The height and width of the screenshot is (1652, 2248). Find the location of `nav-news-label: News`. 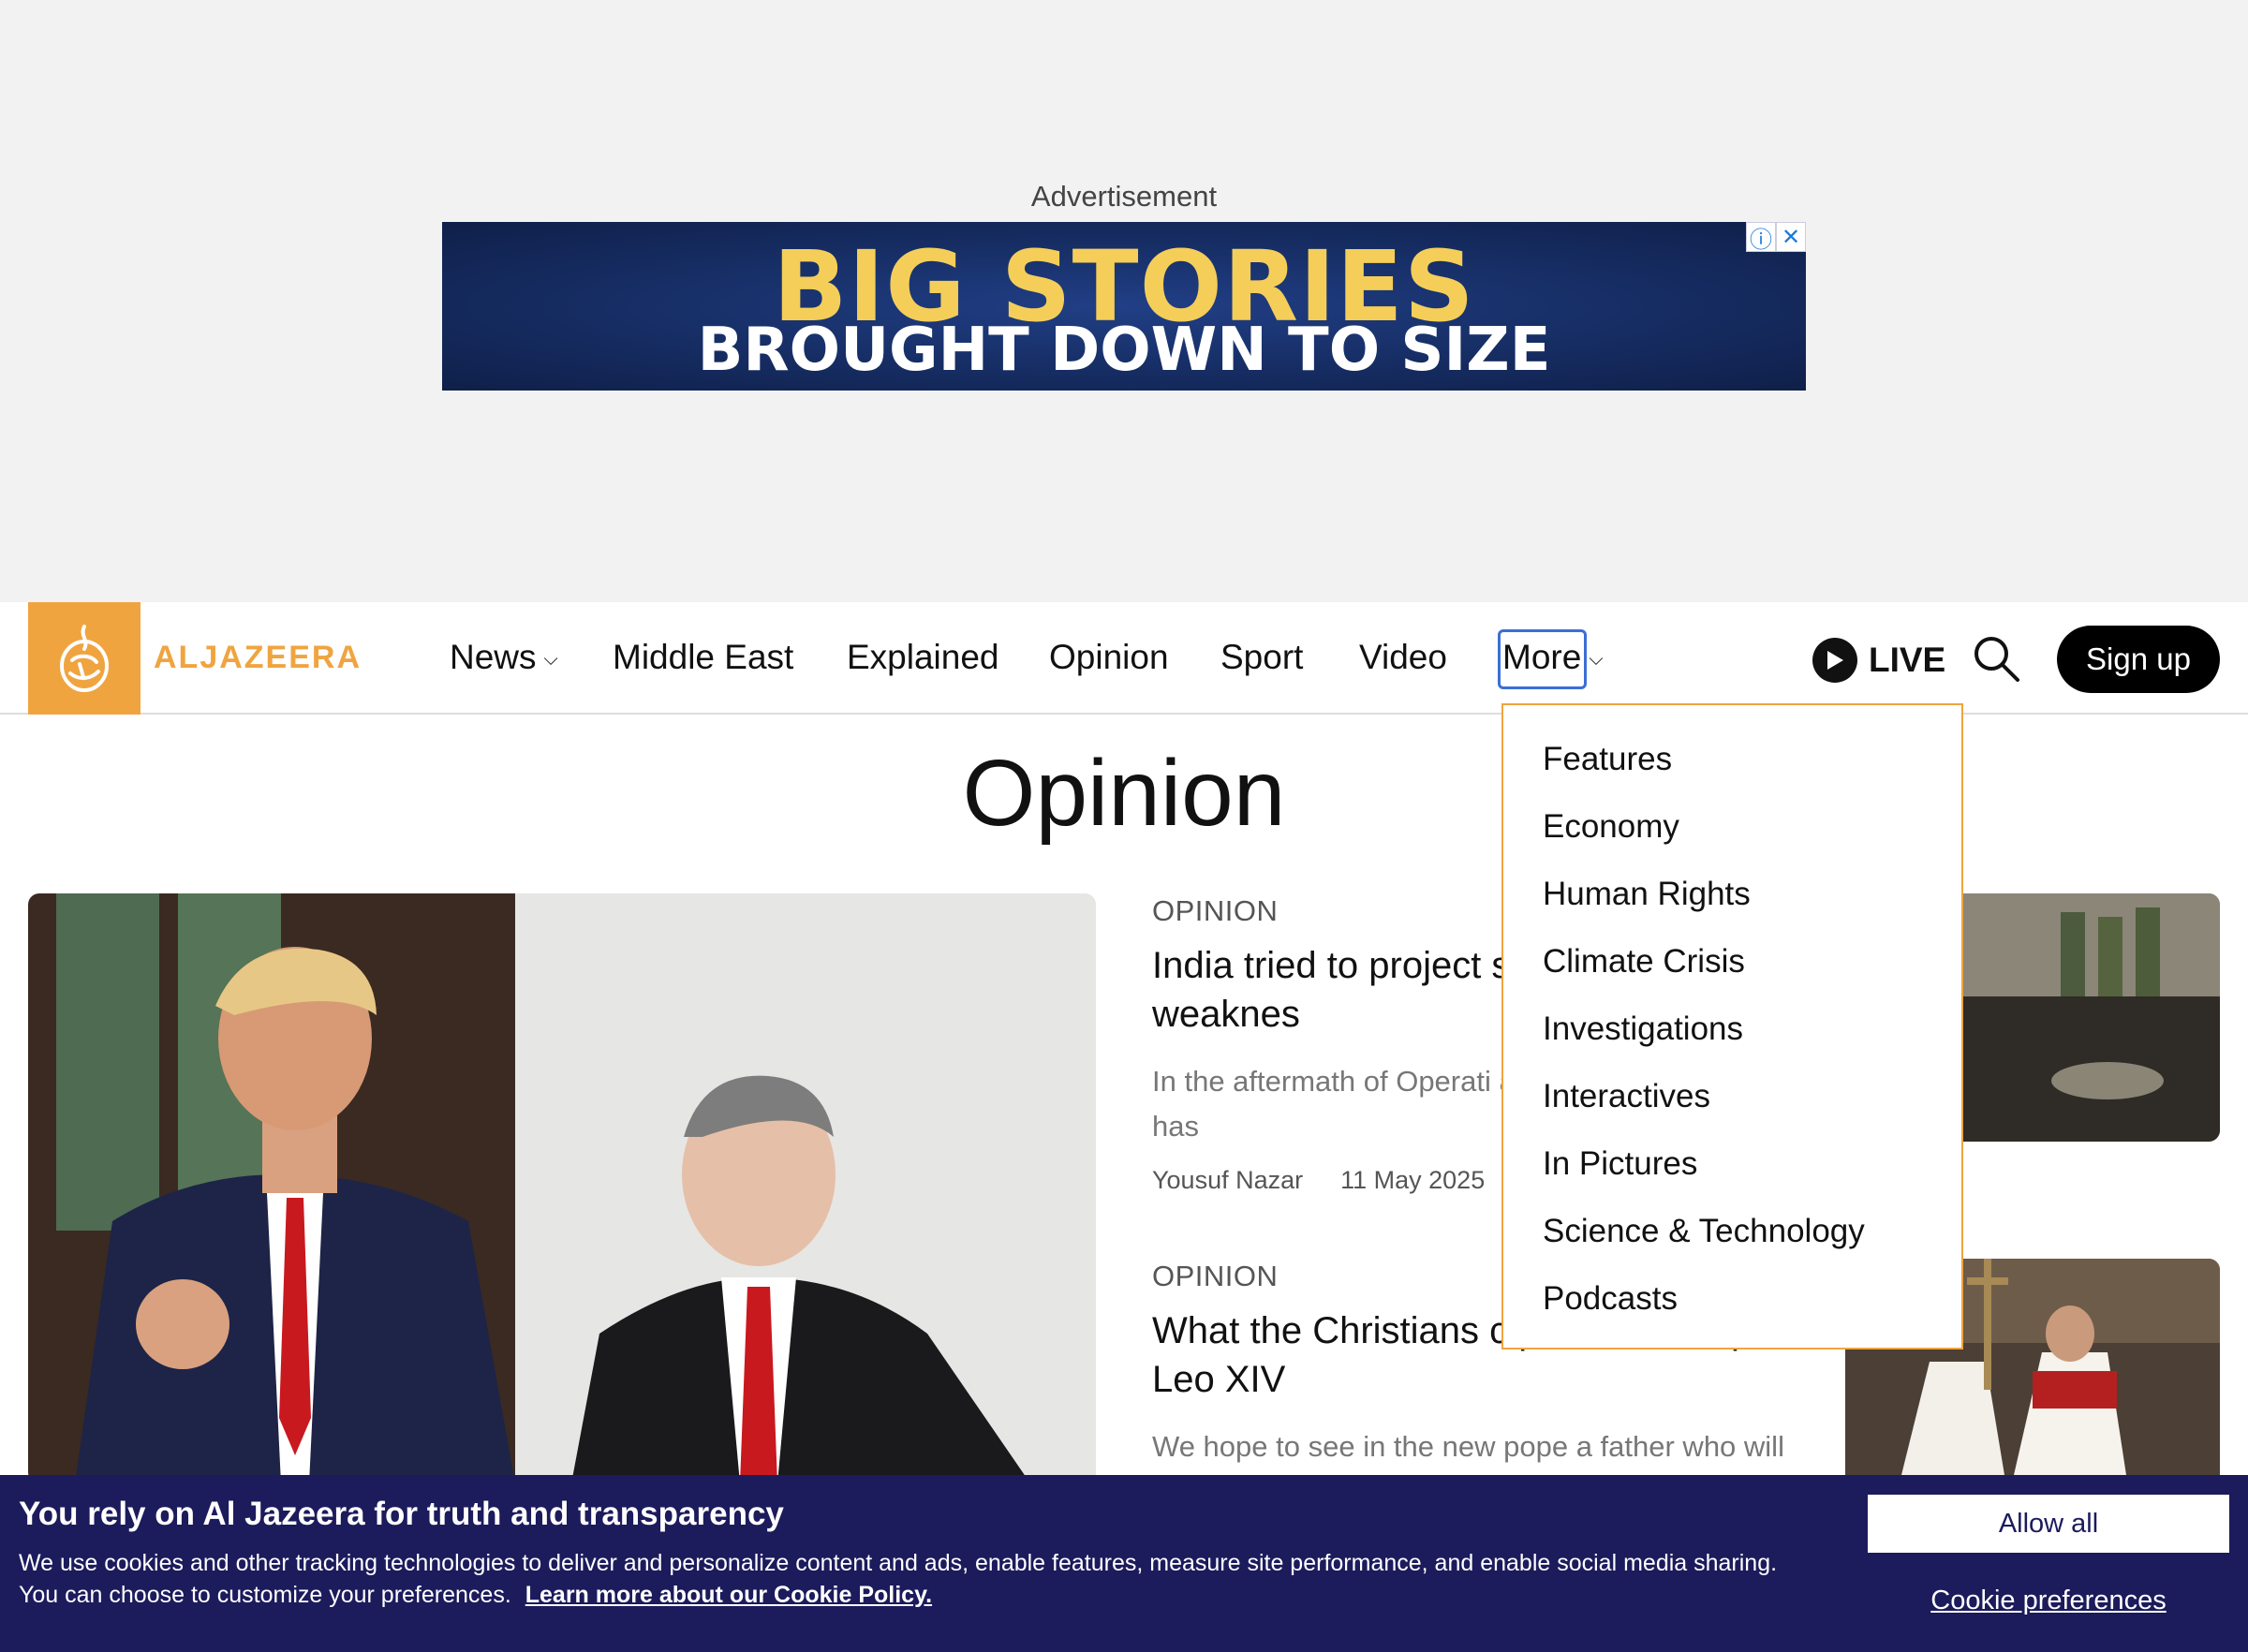

nav-news-label: News is located at coordinates (493, 657).